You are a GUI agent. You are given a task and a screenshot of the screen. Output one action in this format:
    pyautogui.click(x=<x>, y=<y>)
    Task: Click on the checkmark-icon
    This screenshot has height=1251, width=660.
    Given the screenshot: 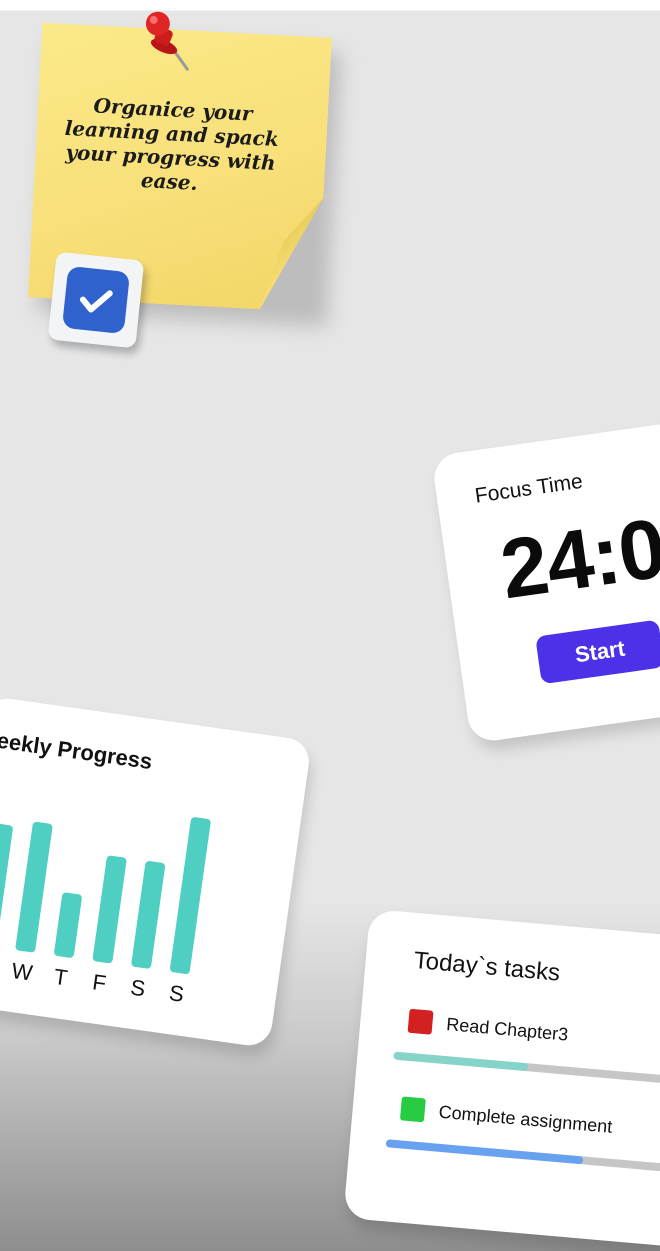 What is the action you would take?
    pyautogui.click(x=96, y=301)
    